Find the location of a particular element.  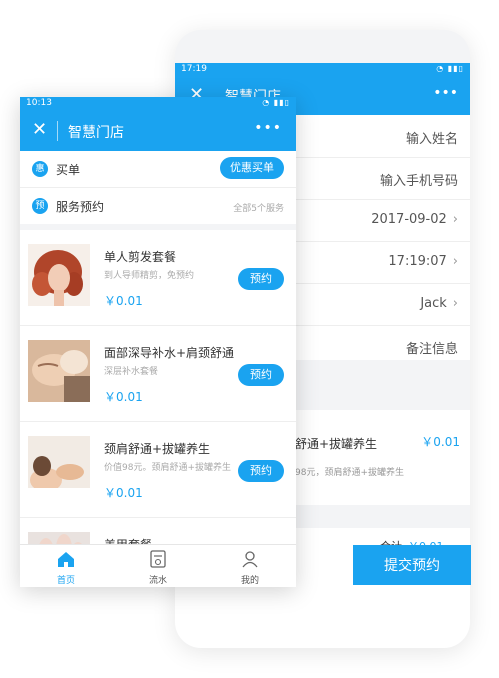

massage-photo-icon is located at coordinates (59, 467).